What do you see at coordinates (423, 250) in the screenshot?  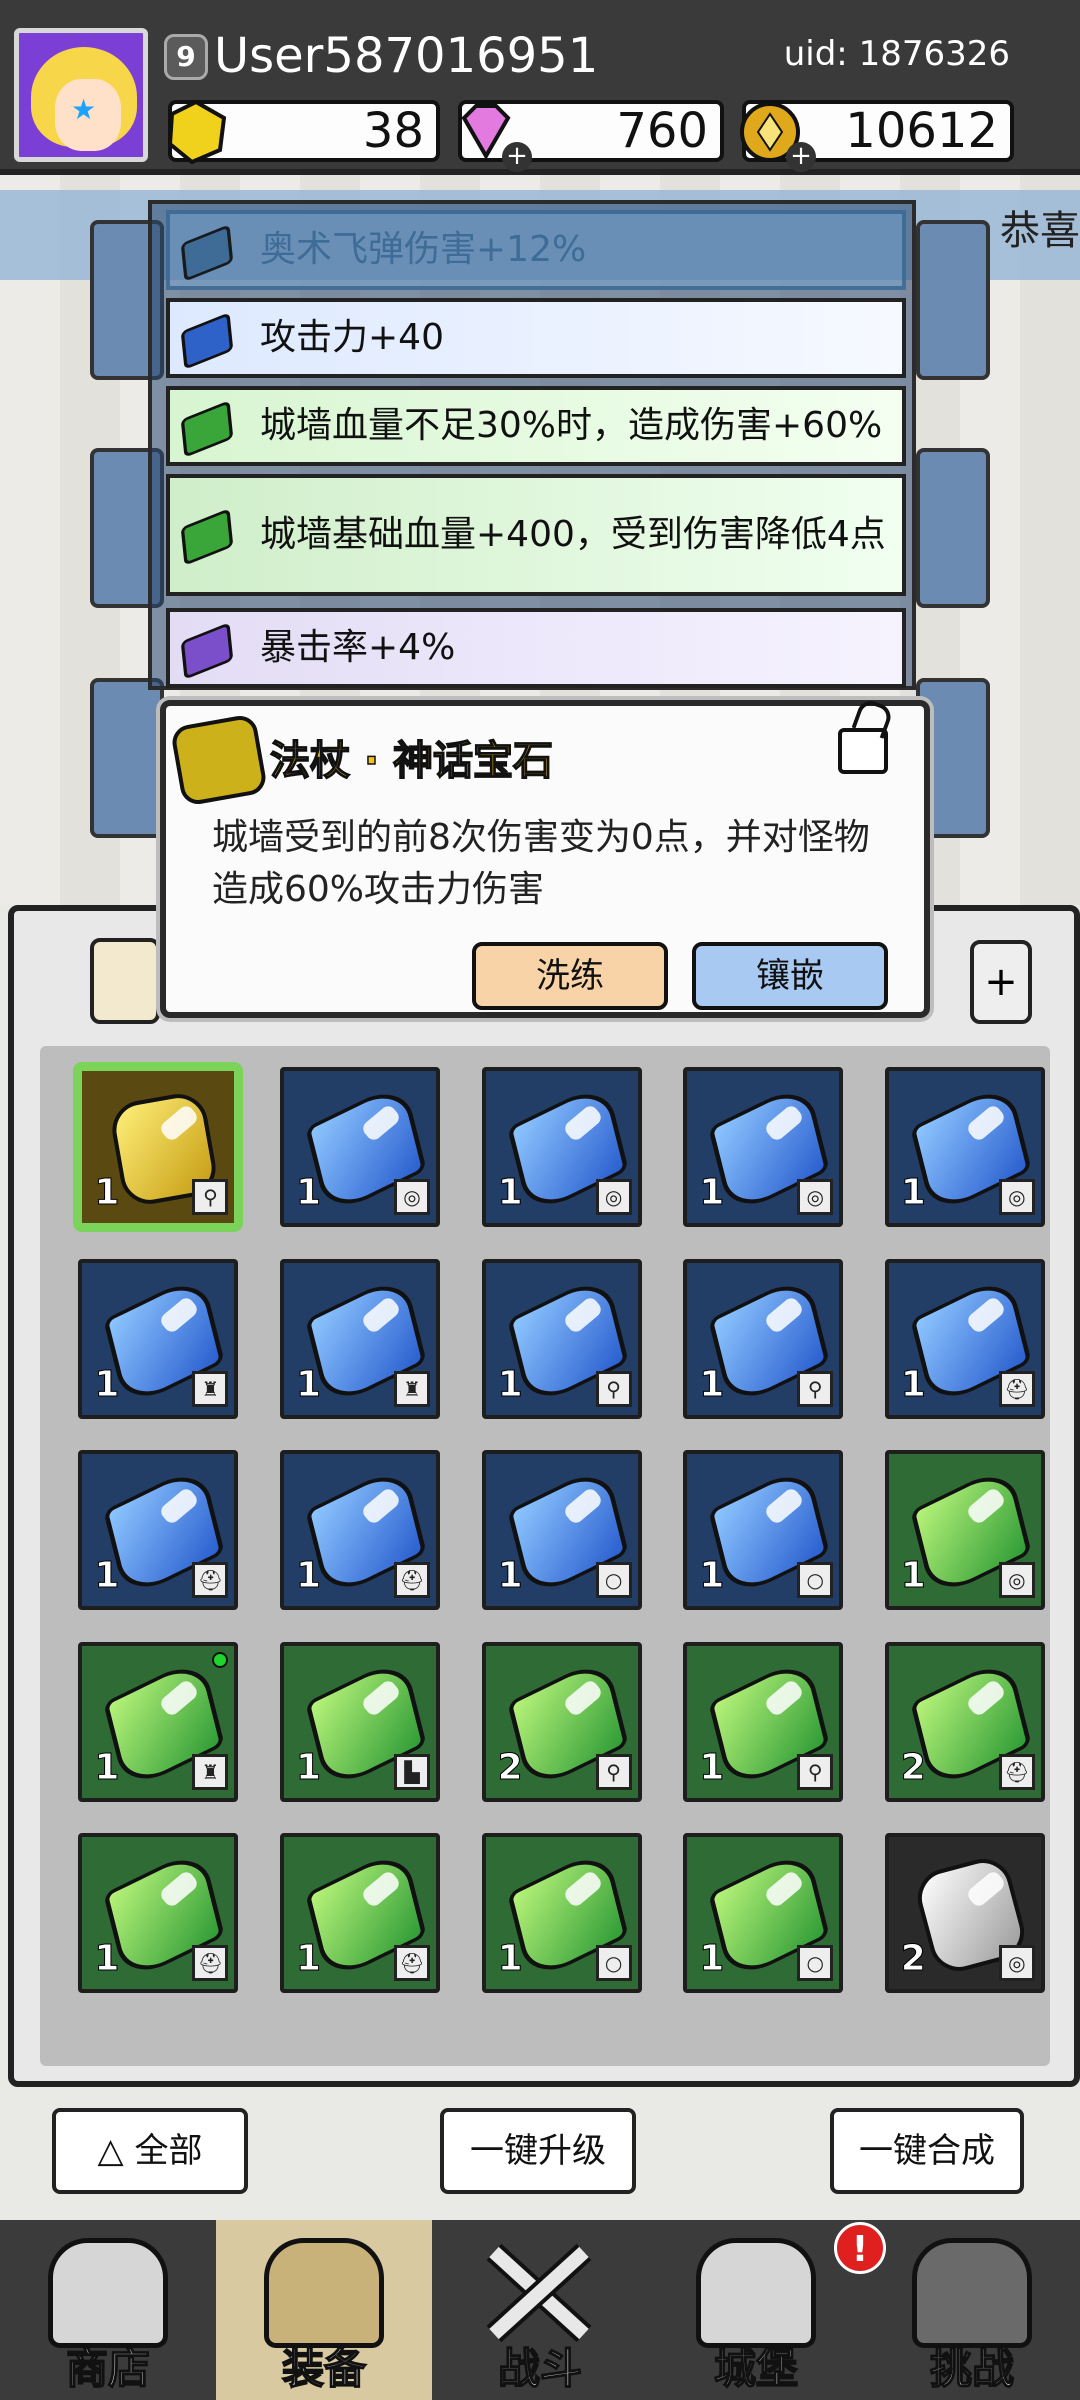 I see `stat-text: 奥术飞弹伤害+12%` at bounding box center [423, 250].